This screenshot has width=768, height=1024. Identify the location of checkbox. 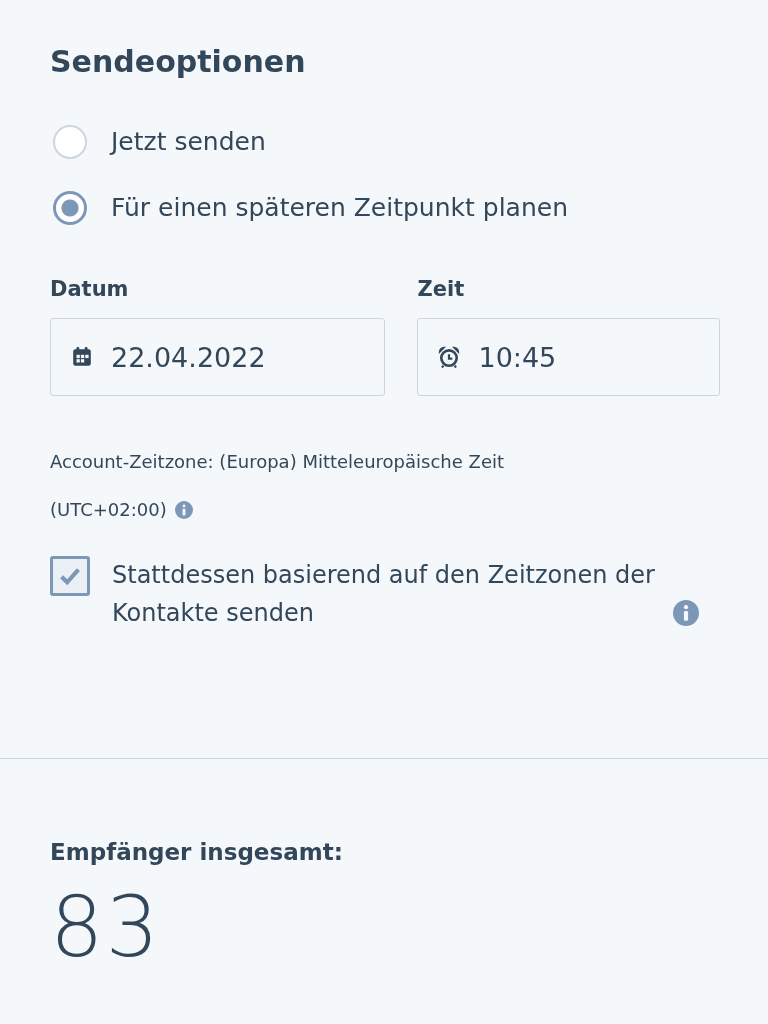
(70, 576).